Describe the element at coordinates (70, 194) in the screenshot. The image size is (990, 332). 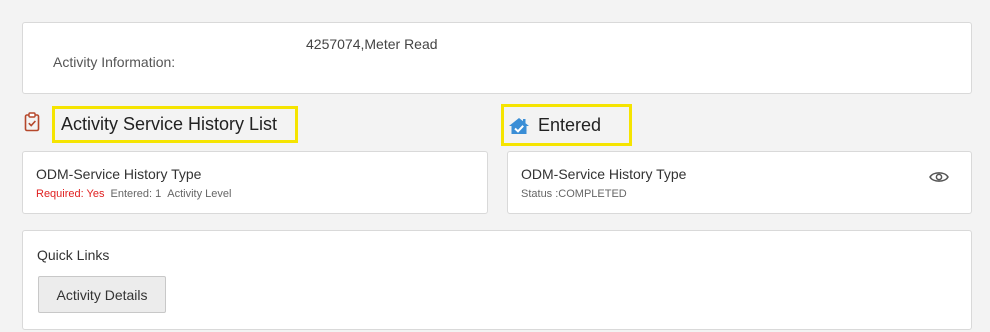
I see `required-label: Required: Yes` at that location.